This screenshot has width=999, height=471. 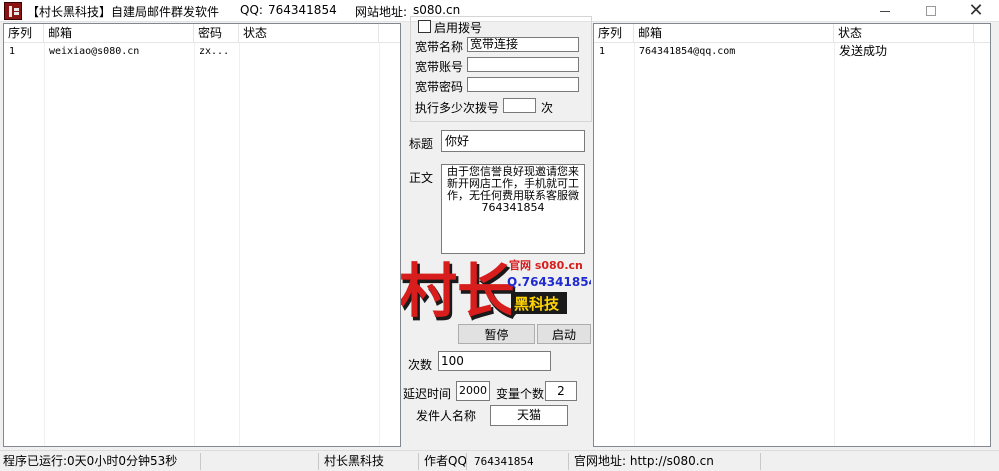 I want to click on close-button: ✕, so click(x=976, y=11).